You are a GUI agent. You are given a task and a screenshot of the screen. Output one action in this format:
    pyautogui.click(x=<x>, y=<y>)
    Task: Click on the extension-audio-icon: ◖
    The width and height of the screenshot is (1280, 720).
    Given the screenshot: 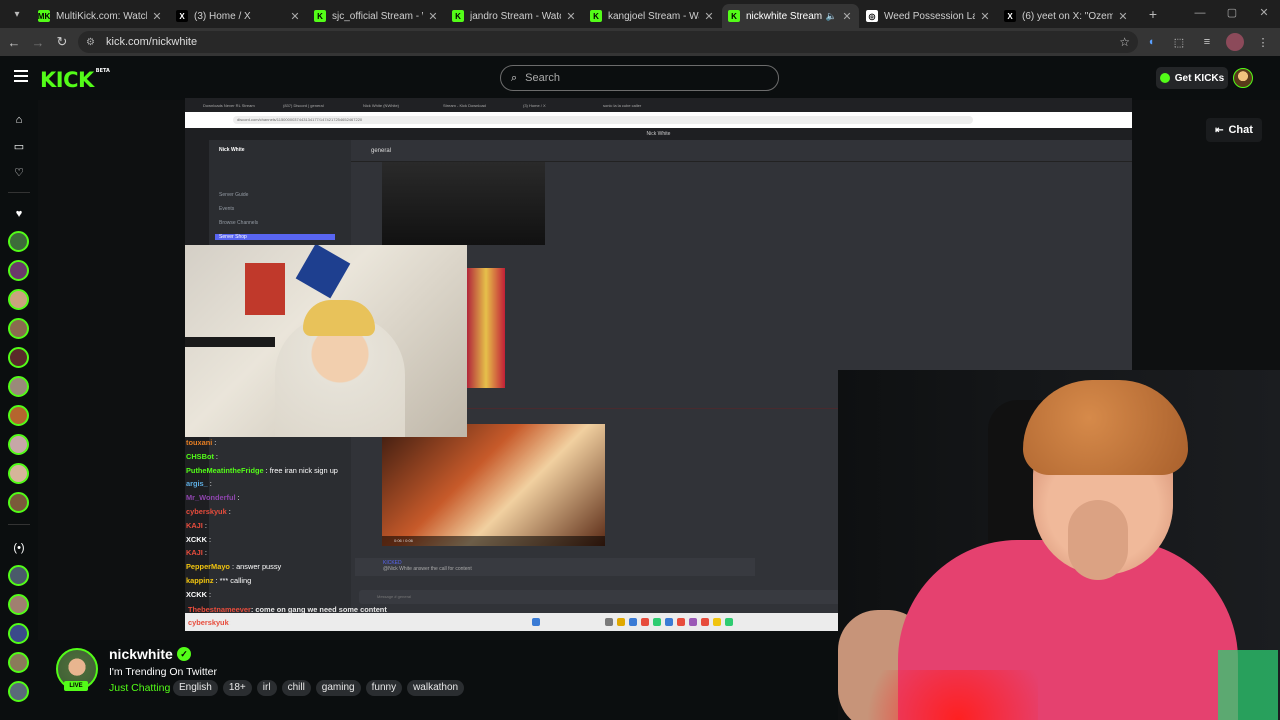 What is the action you would take?
    pyautogui.click(x=1151, y=42)
    